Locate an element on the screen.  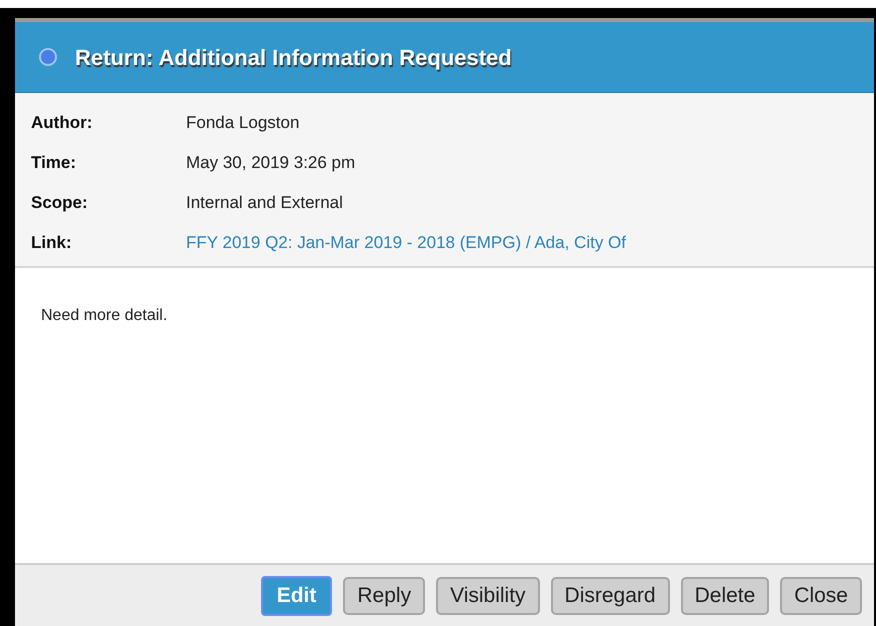
dialog-button: Delete is located at coordinates (725, 595).